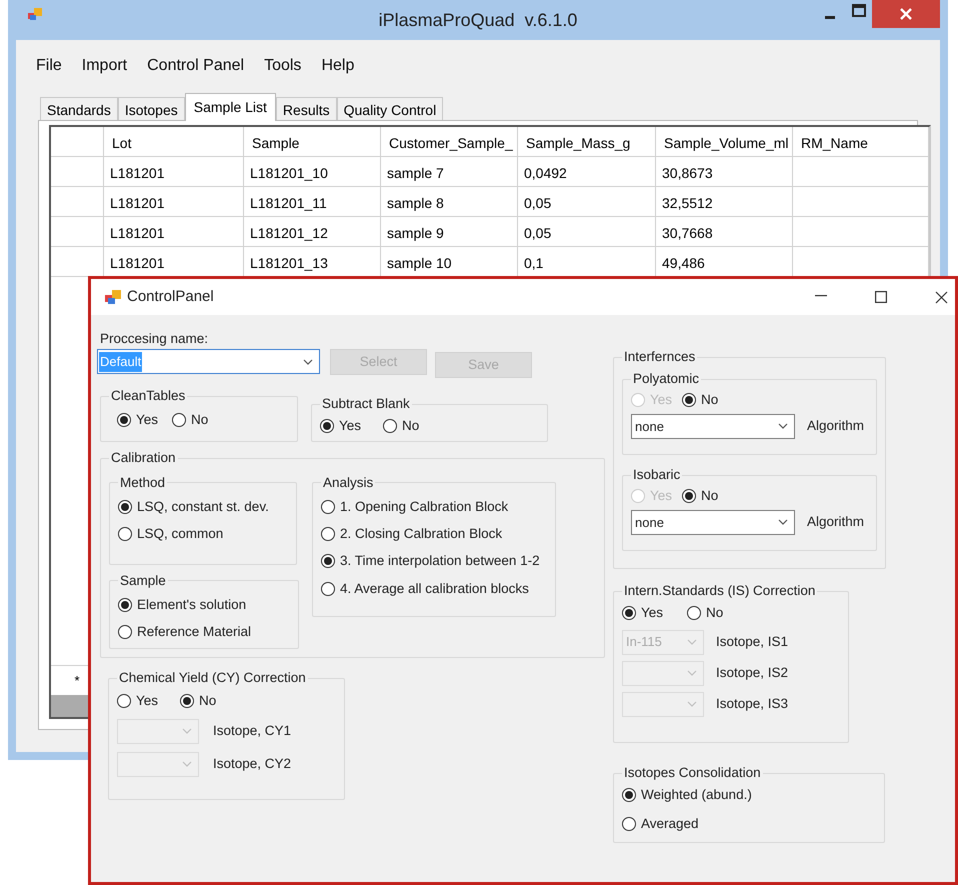  Describe the element at coordinates (312, 232) in the screenshot. I see `table-cell: L181201_12` at that location.